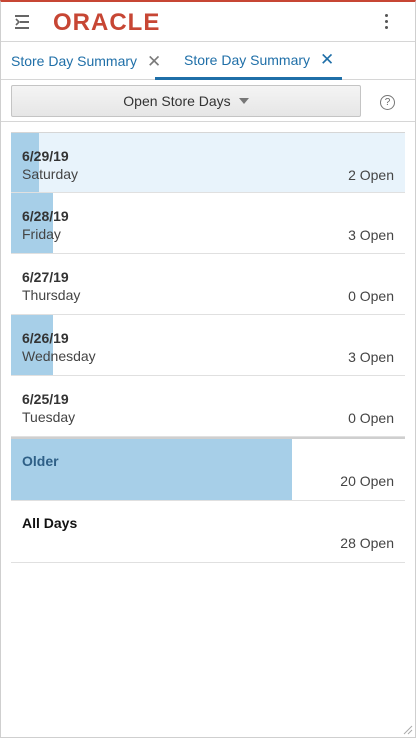 The image size is (416, 738). I want to click on item-day: Saturday, so click(50, 174).